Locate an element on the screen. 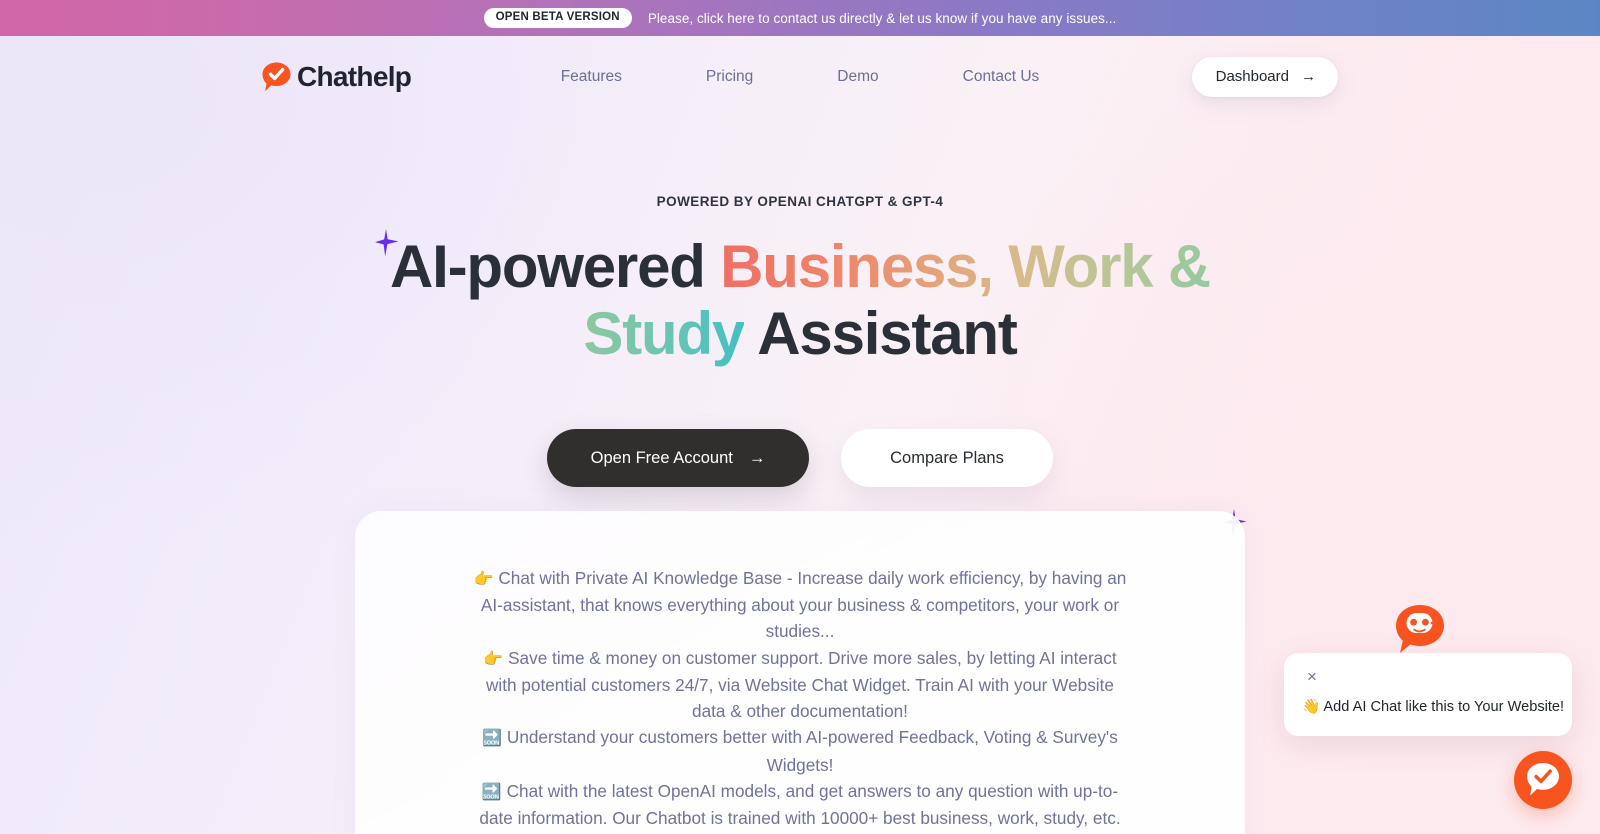 The height and width of the screenshot is (834, 1600). open-free-account-button: Open Free Account → is located at coordinates (678, 458).